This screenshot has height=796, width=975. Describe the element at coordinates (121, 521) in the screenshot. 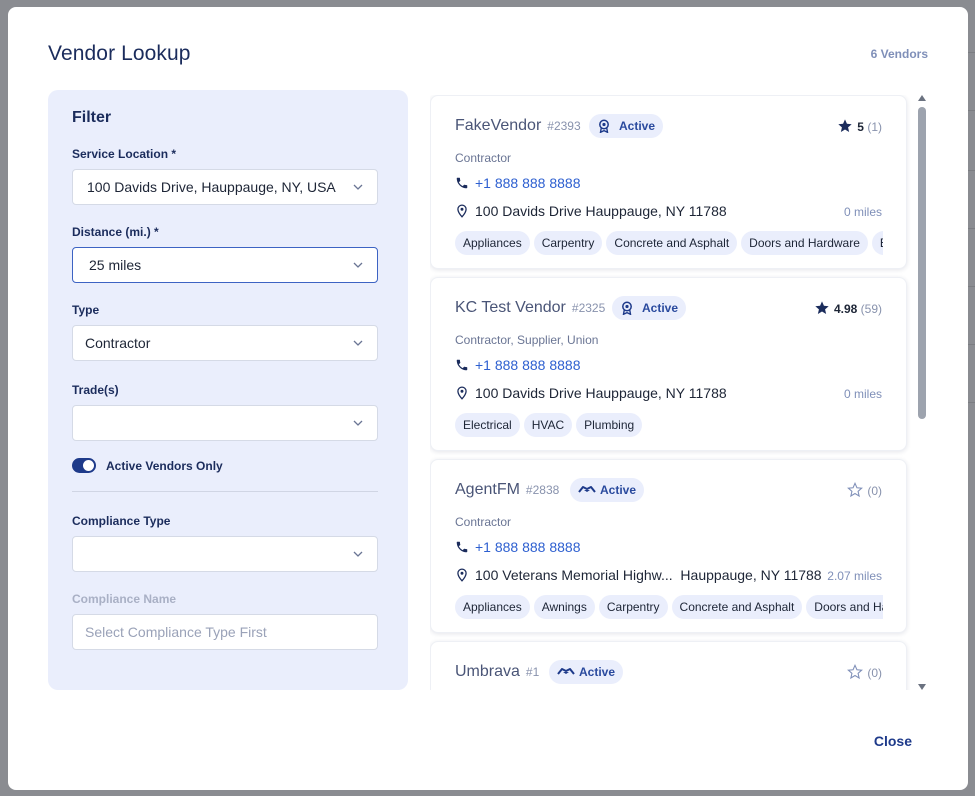

I see `compliance-type-label: Compliance Type` at that location.